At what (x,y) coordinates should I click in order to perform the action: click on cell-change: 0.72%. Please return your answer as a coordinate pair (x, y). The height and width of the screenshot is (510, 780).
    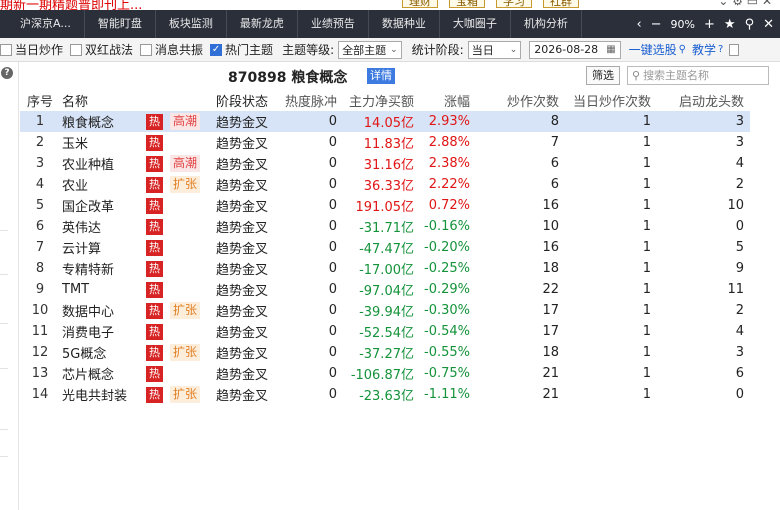
    Looking at the image, I should click on (449, 205).